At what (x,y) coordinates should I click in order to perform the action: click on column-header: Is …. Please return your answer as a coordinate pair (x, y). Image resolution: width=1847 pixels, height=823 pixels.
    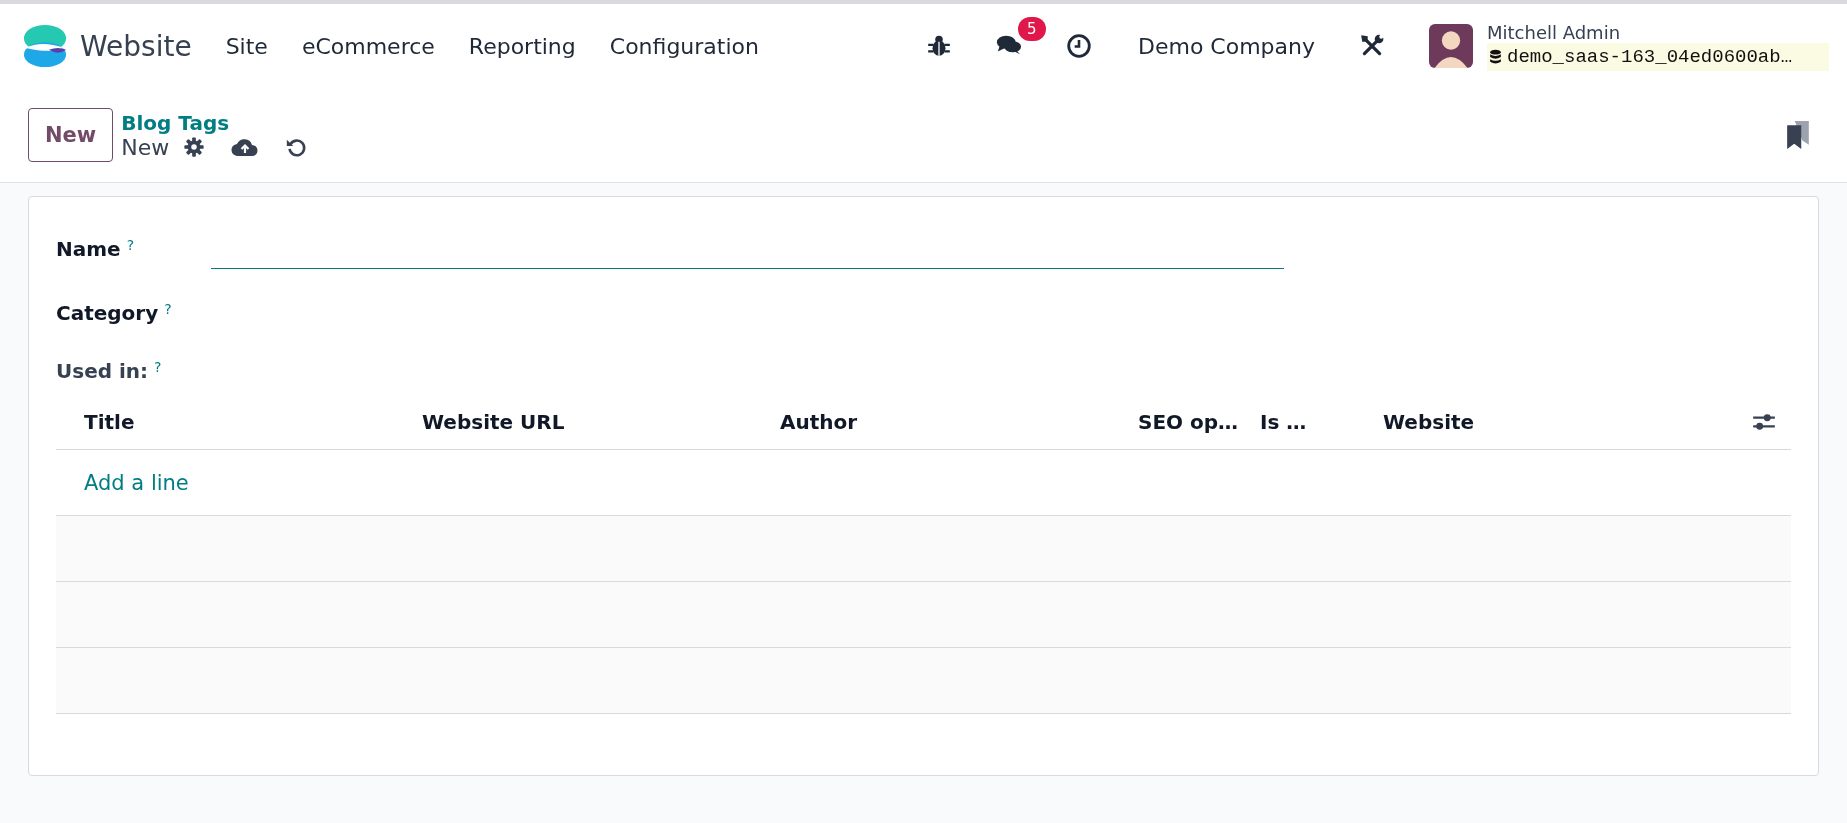
    Looking at the image, I should click on (1321, 422).